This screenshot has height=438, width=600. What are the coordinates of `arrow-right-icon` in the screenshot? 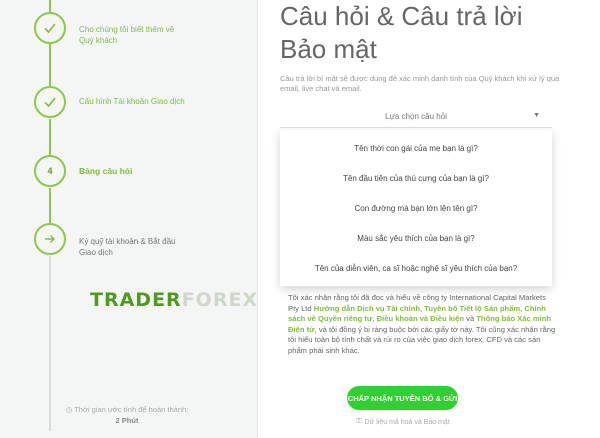 It's located at (50, 239).